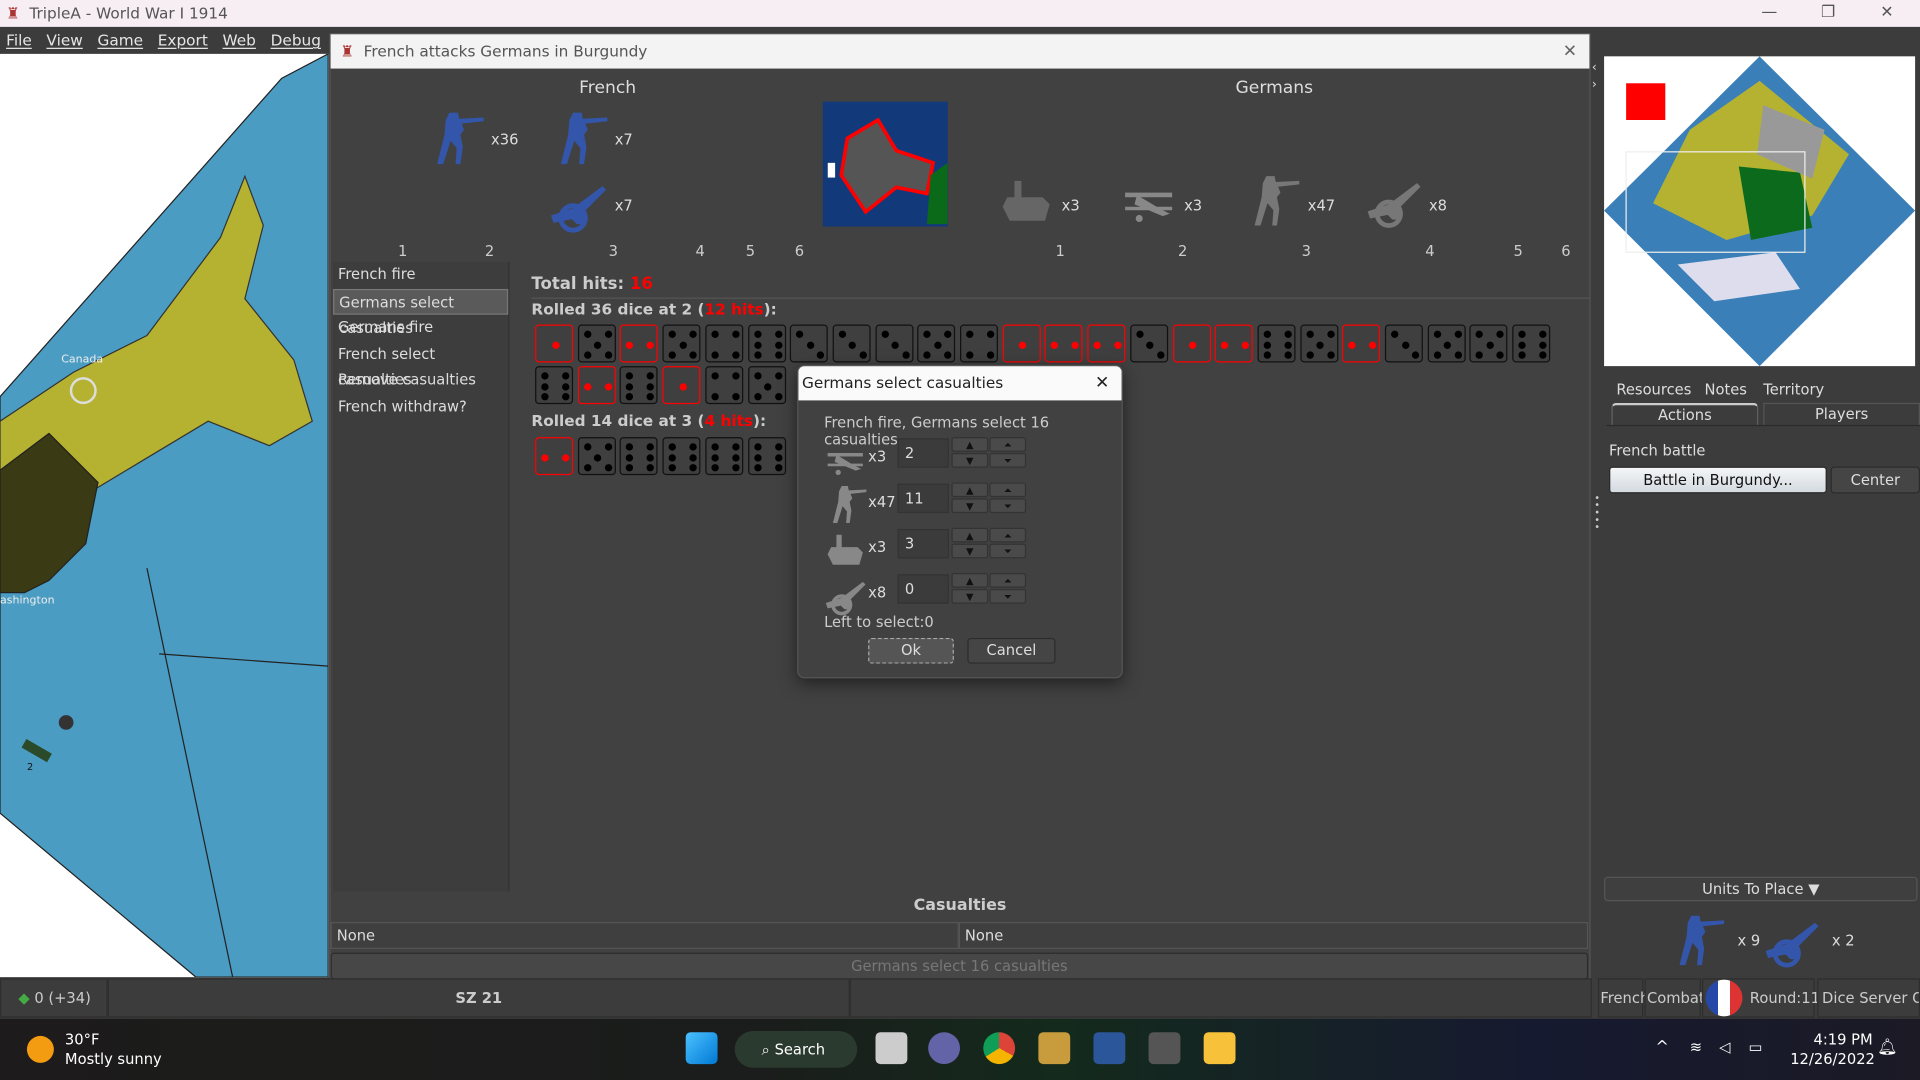 The height and width of the screenshot is (1080, 1920). What do you see at coordinates (239, 40) in the screenshot?
I see `menu-web: Web` at bounding box center [239, 40].